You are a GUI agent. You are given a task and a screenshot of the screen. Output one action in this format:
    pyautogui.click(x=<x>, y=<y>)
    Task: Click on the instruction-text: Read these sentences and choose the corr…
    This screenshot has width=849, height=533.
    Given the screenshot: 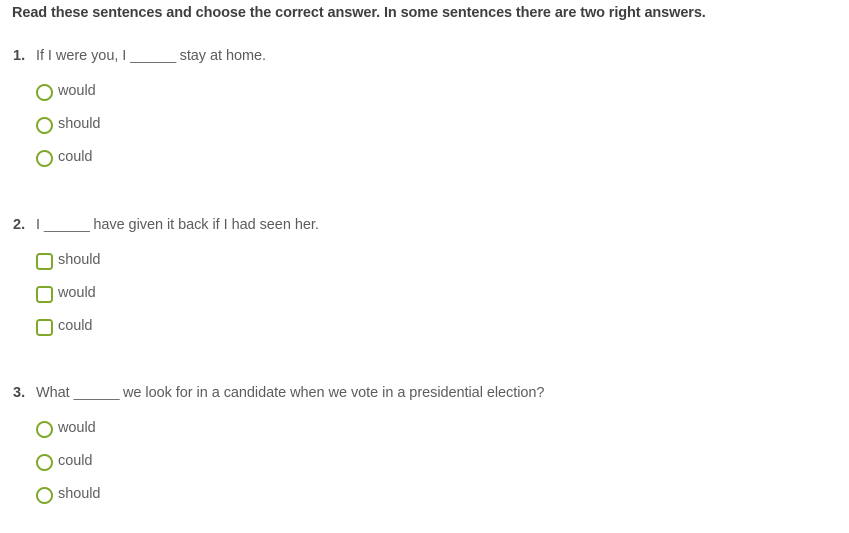 What is the action you would take?
    pyautogui.click(x=359, y=13)
    